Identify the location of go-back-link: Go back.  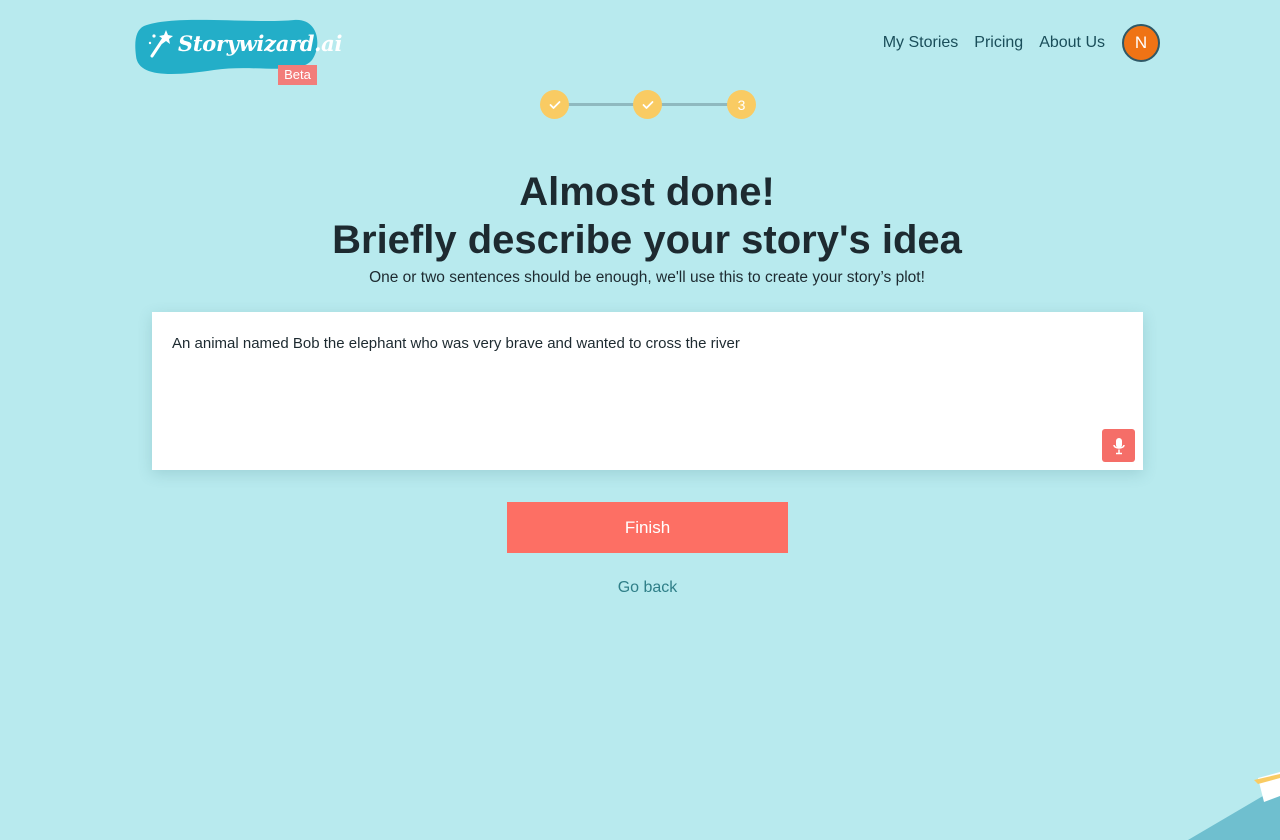
(647, 588).